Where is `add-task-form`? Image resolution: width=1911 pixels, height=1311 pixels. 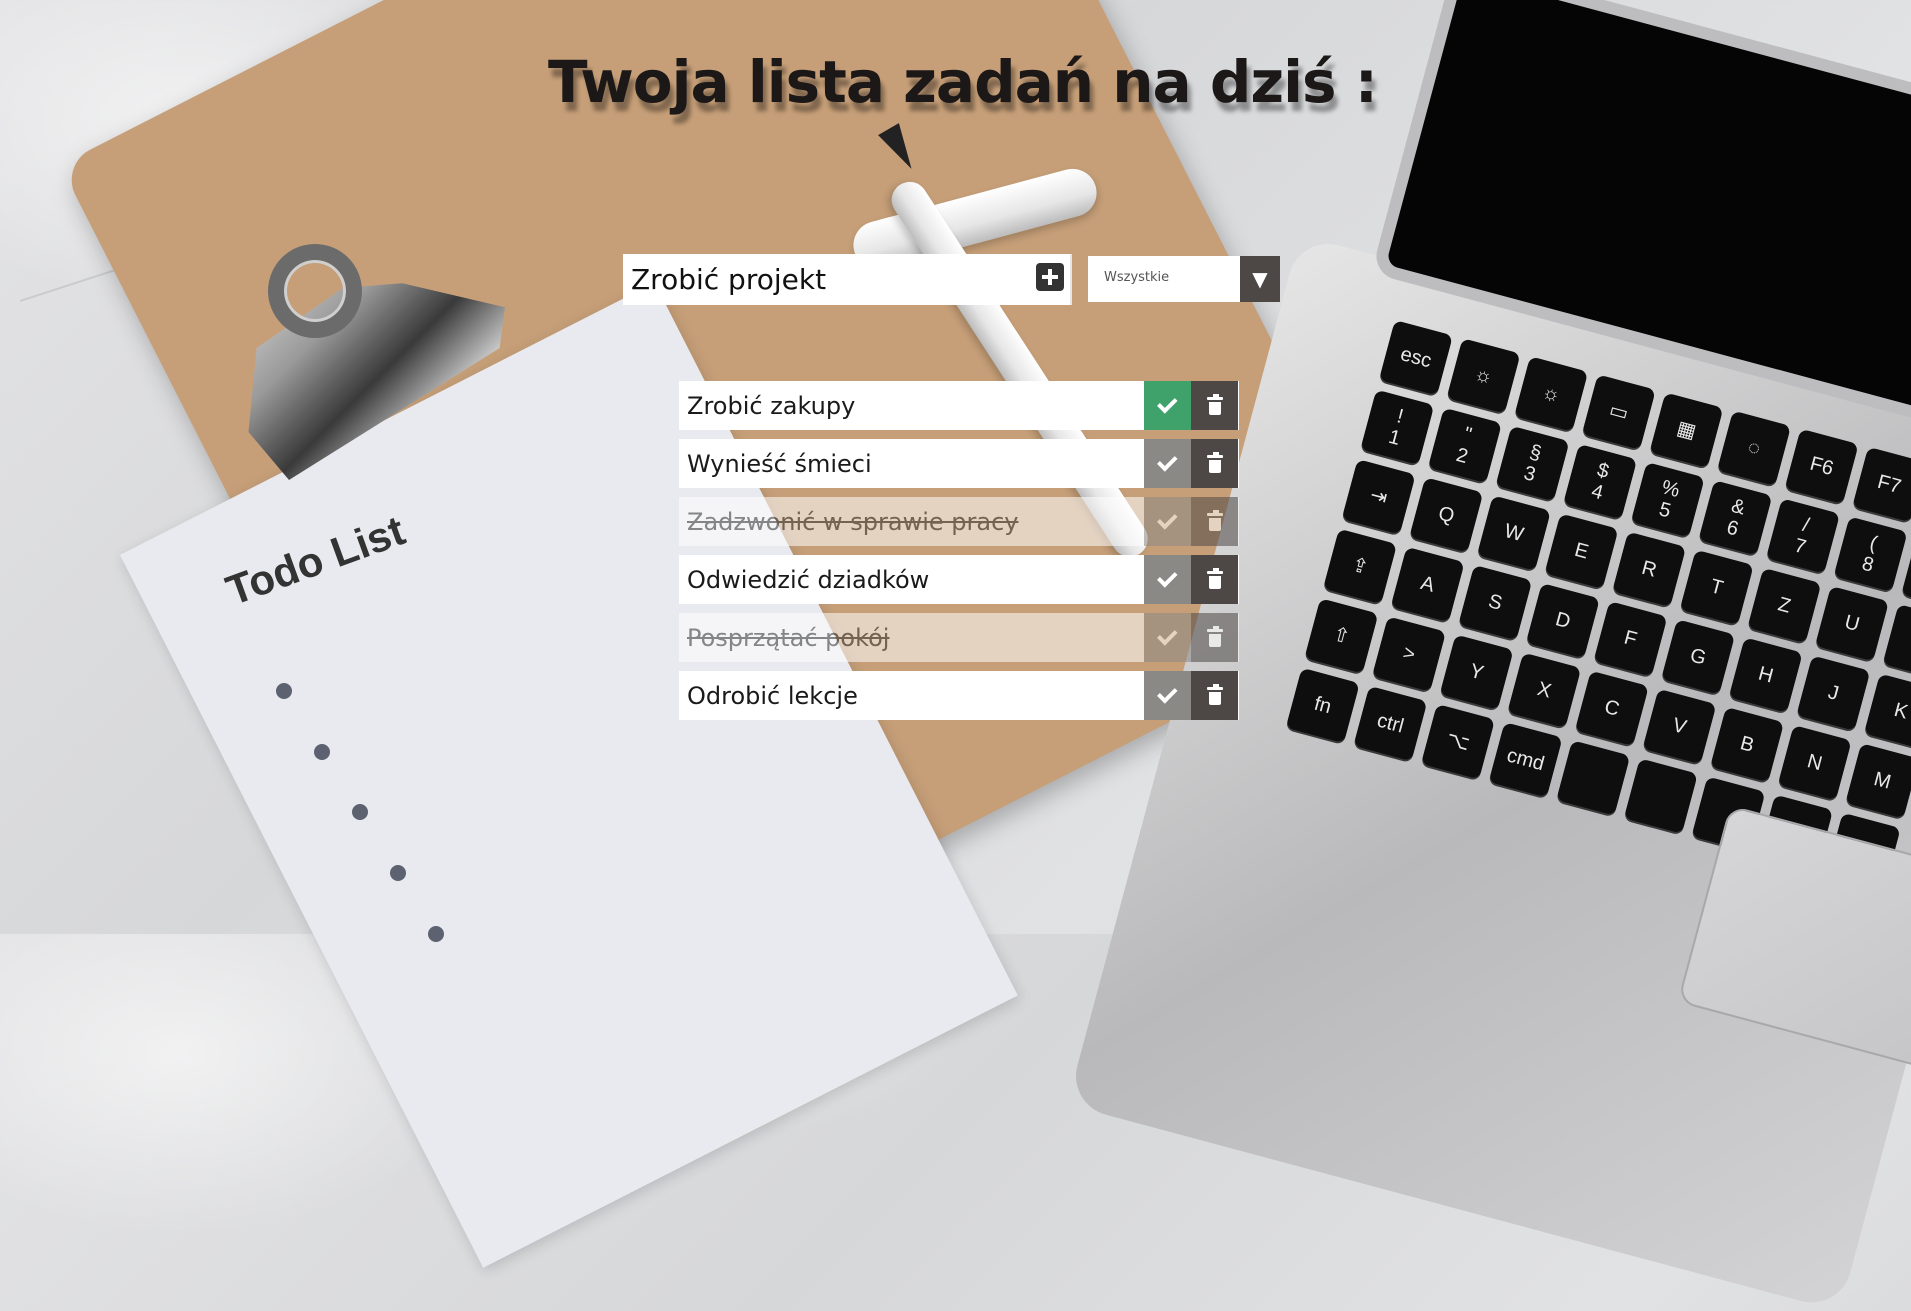 add-task-form is located at coordinates (847, 279).